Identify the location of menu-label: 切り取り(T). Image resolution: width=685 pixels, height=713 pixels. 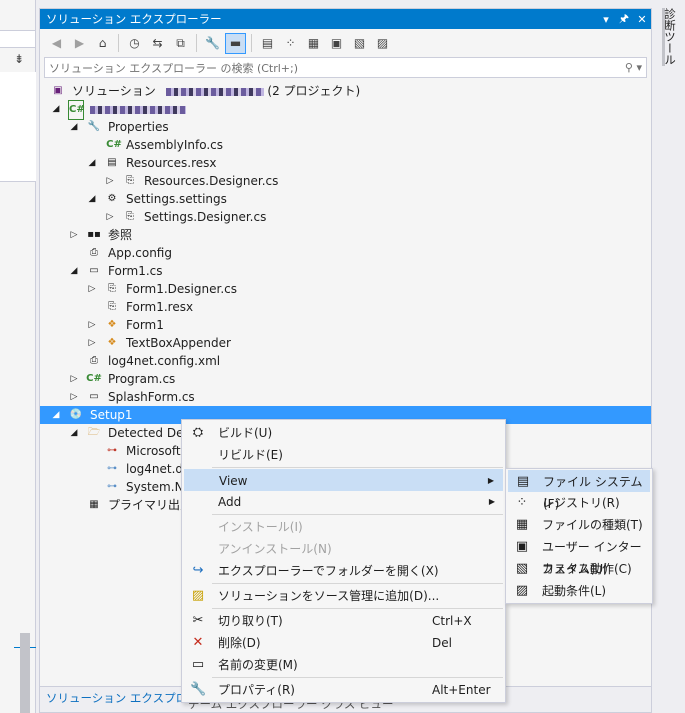
(250, 621).